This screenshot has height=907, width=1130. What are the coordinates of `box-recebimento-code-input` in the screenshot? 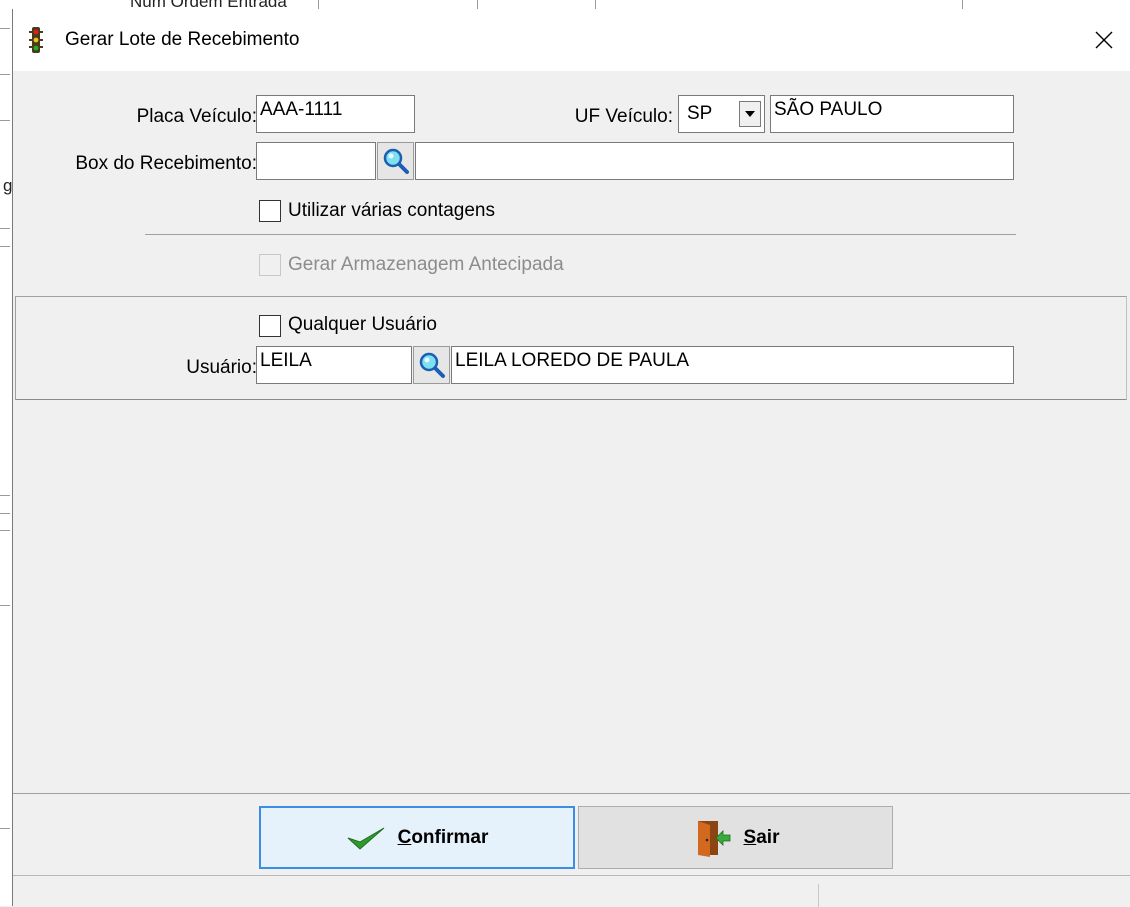 It's located at (316, 161).